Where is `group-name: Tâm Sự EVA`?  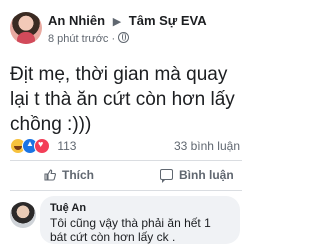
group-name: Tâm Sự EVA is located at coordinates (168, 20).